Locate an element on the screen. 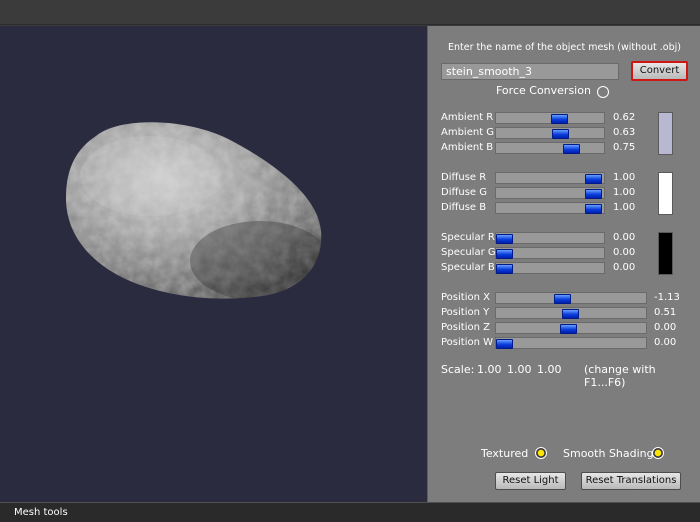  ambient-g-value: 0.63 is located at coordinates (624, 132).